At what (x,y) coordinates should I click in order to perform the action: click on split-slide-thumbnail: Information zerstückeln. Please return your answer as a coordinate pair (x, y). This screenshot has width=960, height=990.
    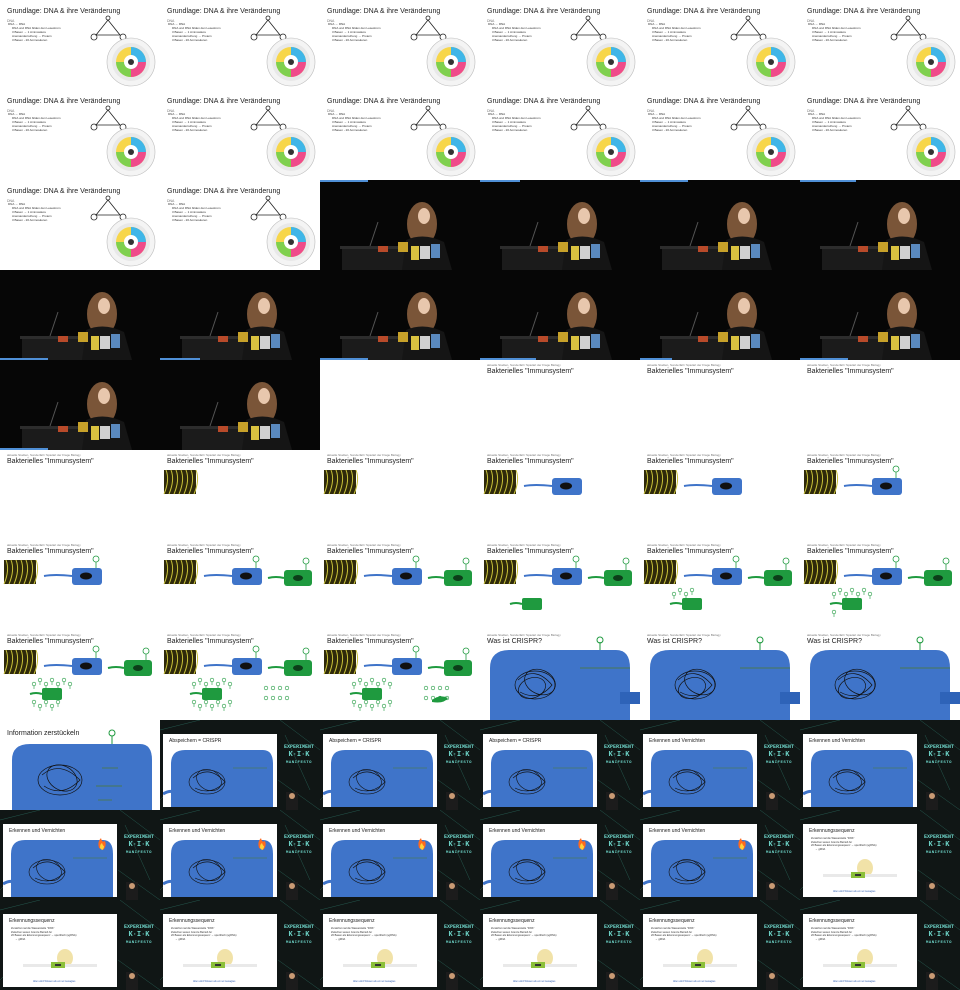
    Looking at the image, I should click on (80, 765).